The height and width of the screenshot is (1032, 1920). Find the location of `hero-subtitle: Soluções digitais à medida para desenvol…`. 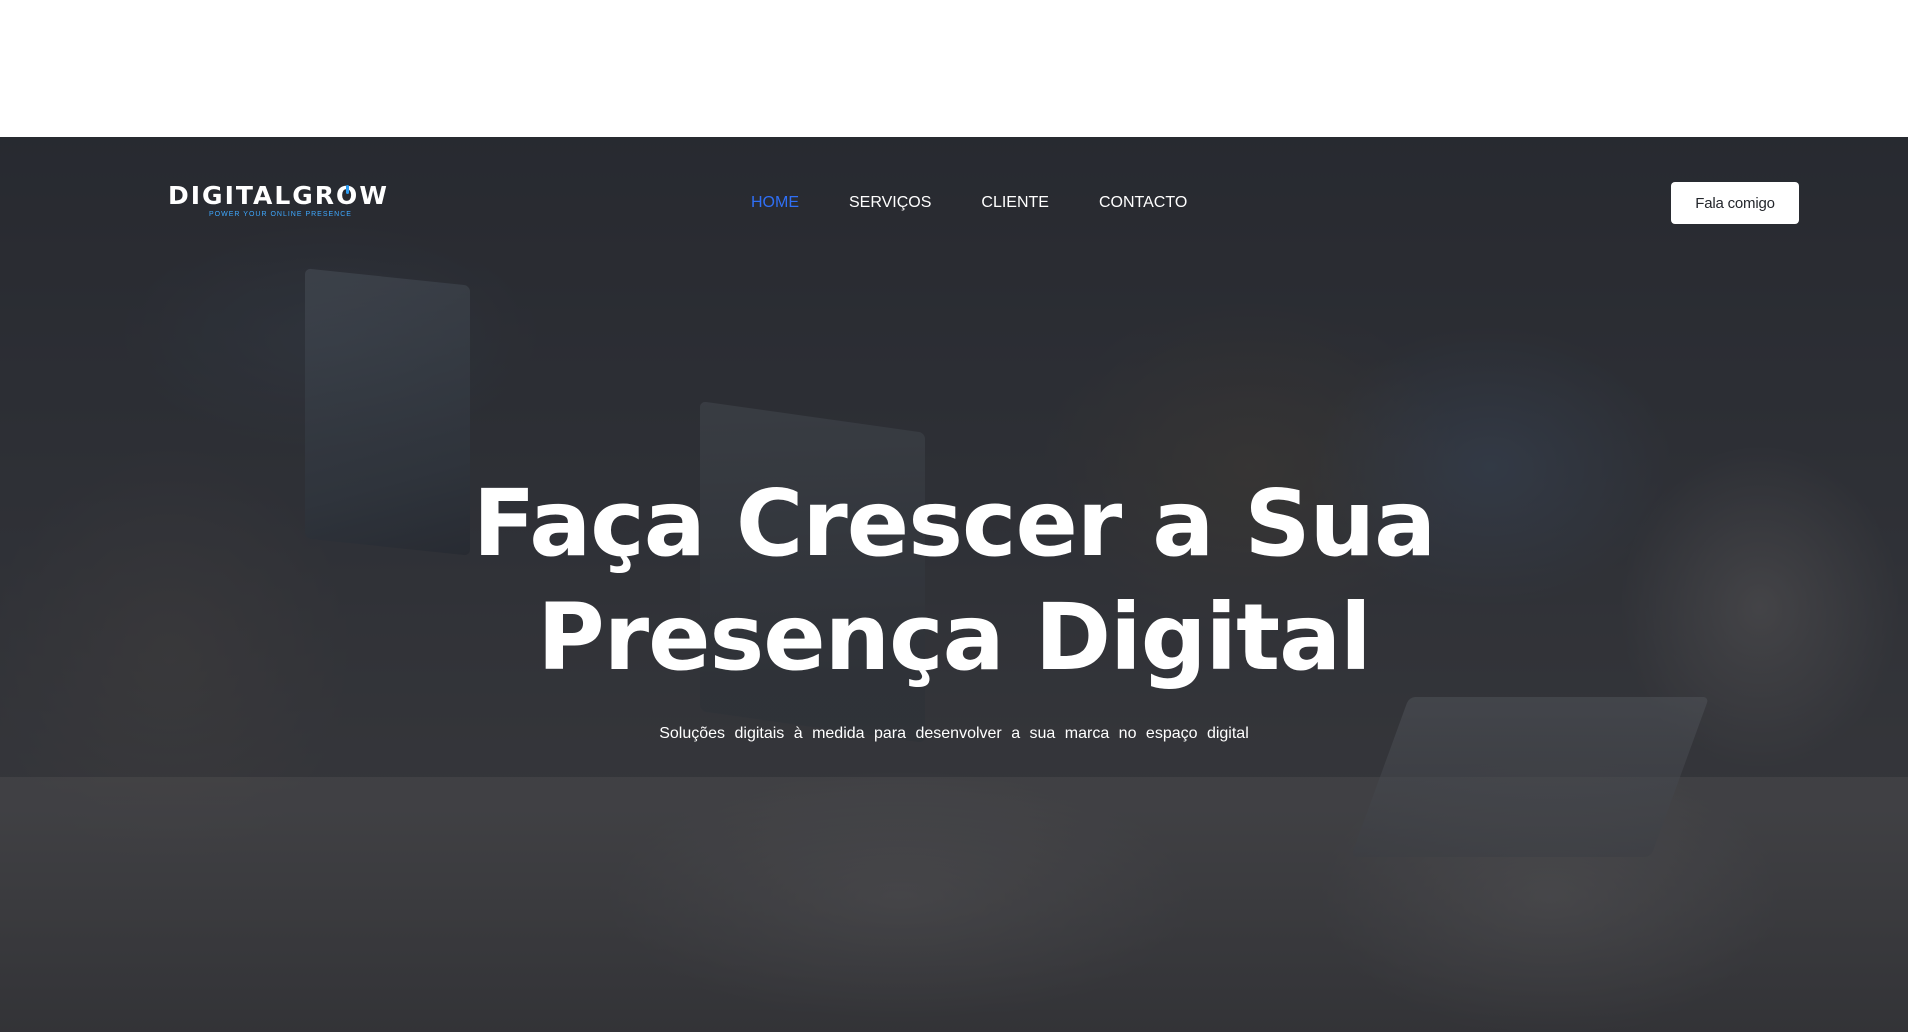

hero-subtitle: Soluções digitais à medida para desenvol… is located at coordinates (954, 733).